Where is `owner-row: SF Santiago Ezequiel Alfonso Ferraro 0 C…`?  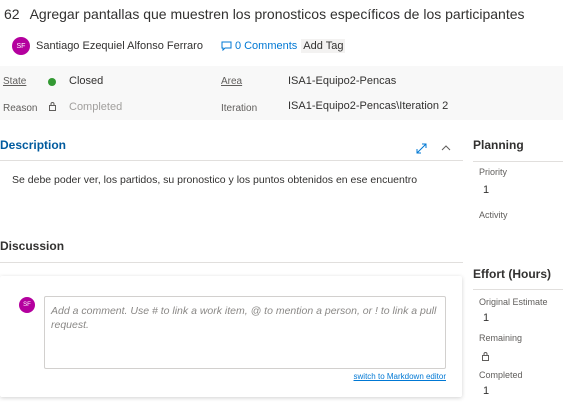 owner-row: SF Santiago Ezequiel Alfonso Ferraro 0 C… is located at coordinates (179, 46).